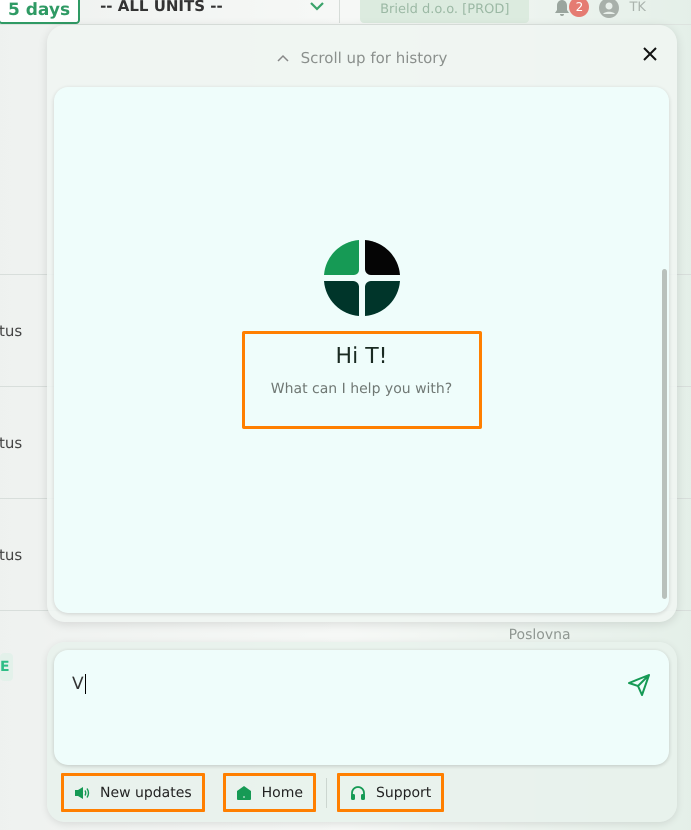 This screenshot has height=830, width=691. Describe the element at coordinates (215, 11) in the screenshot. I see `unit-select: -- ALL UNITS --` at that location.